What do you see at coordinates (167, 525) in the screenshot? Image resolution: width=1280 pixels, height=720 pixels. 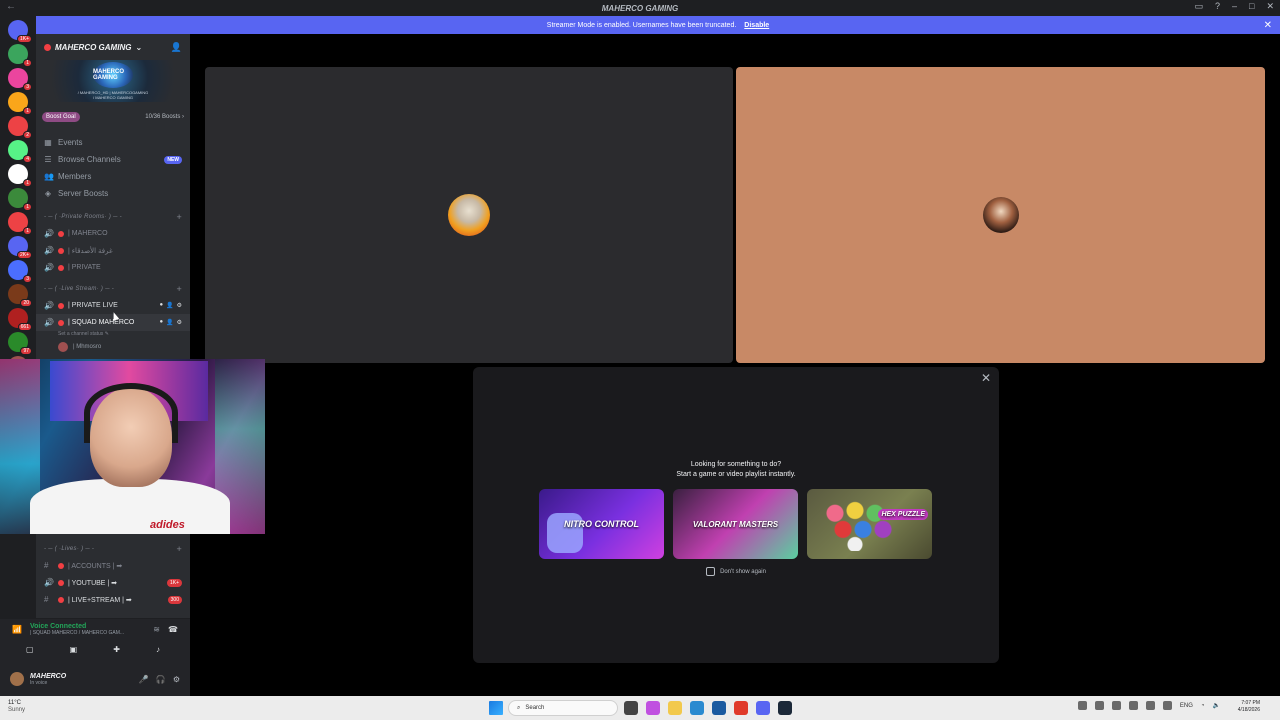 I see `shirt-logo: adides` at bounding box center [167, 525].